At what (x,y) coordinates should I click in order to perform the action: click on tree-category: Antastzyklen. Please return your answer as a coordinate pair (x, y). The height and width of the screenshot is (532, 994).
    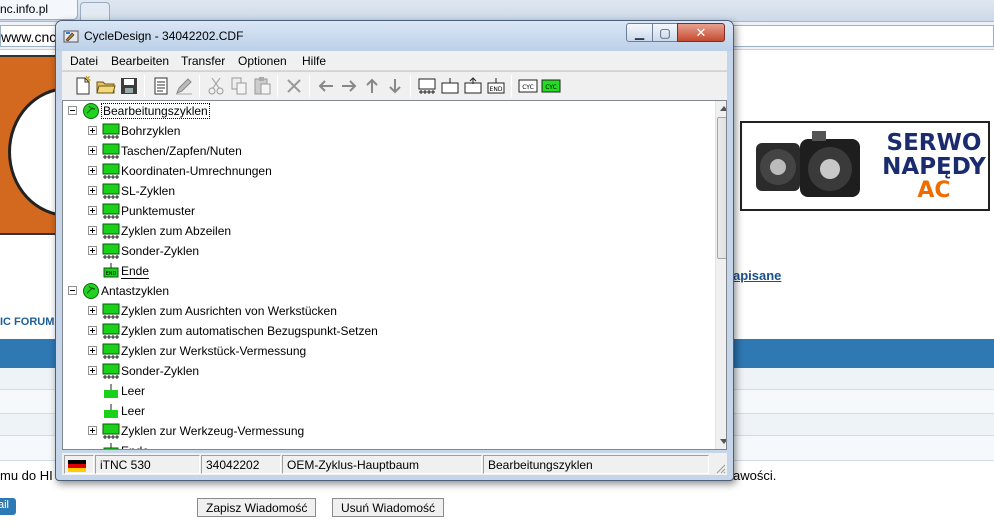
    Looking at the image, I should click on (383, 291).